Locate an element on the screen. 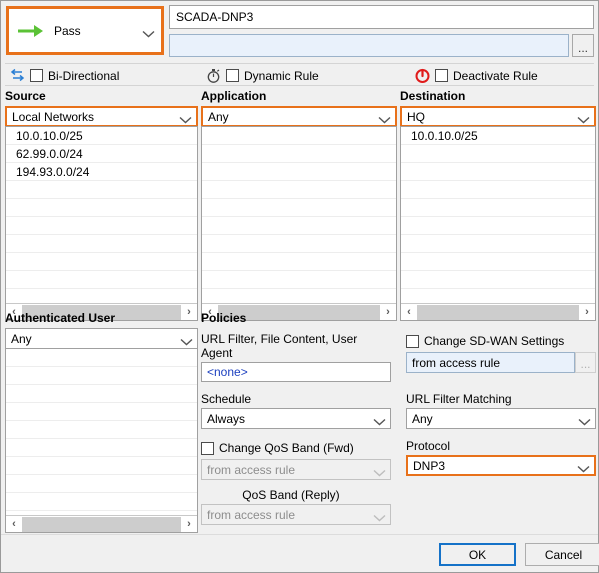 The height and width of the screenshot is (573, 599). action-dropdown: Pass is located at coordinates (85, 30).